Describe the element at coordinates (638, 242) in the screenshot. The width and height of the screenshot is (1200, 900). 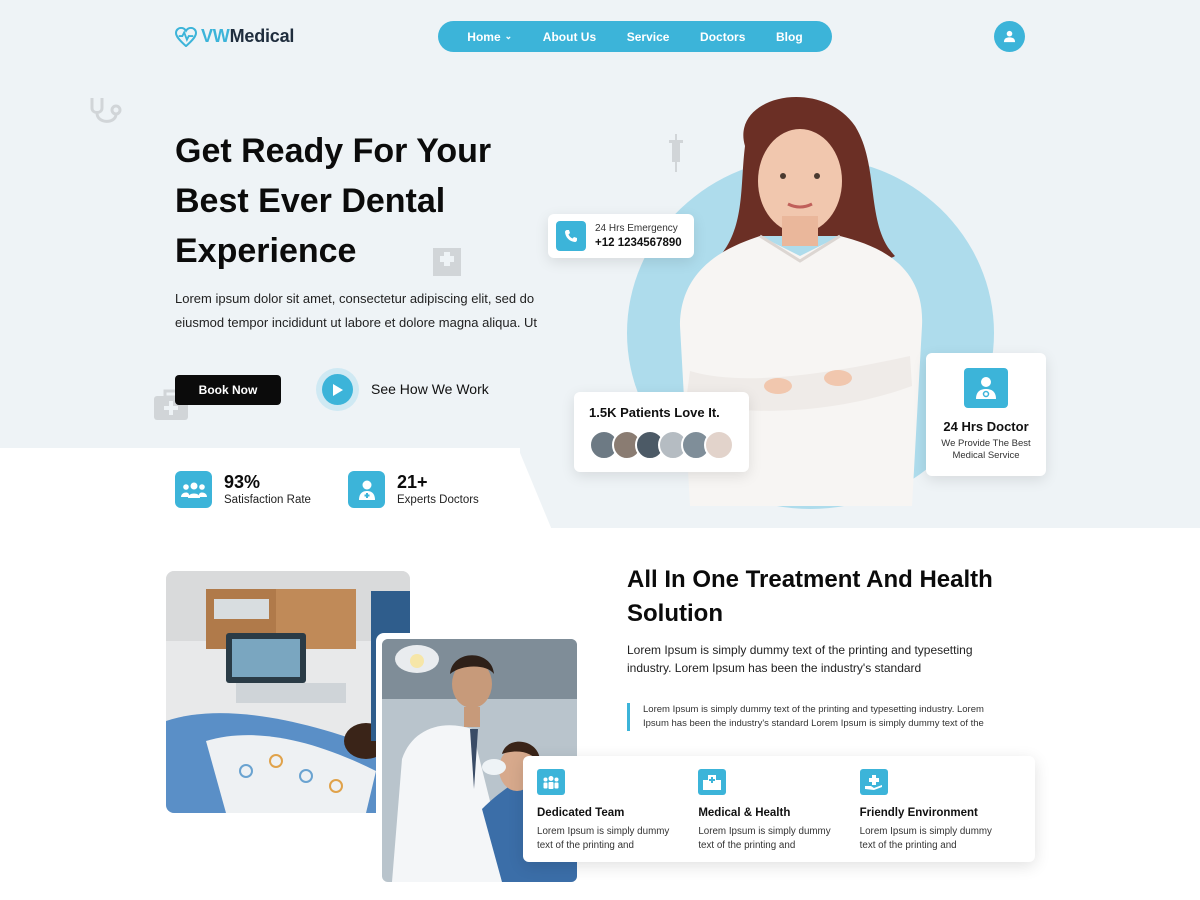
I see `emergency-phone: +12 1234567890` at that location.